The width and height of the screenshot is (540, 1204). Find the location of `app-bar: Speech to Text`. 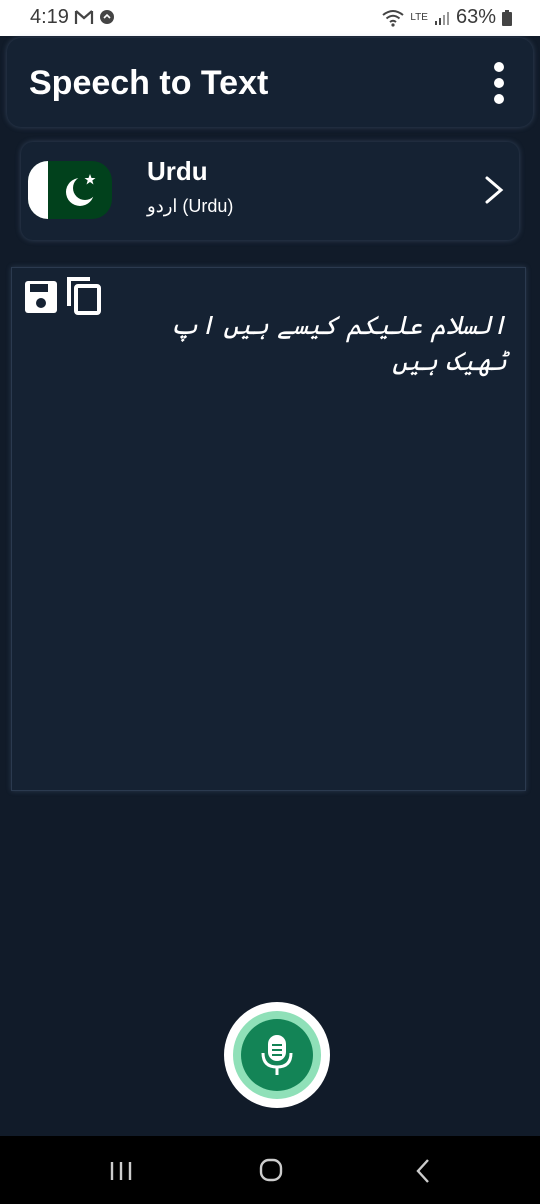

app-bar: Speech to Text is located at coordinates (270, 82).